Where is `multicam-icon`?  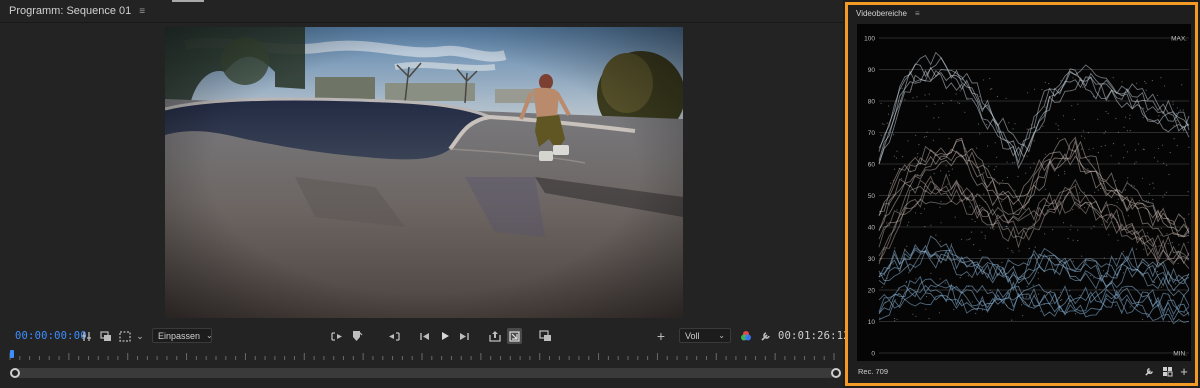
multicam-icon is located at coordinates (106, 336).